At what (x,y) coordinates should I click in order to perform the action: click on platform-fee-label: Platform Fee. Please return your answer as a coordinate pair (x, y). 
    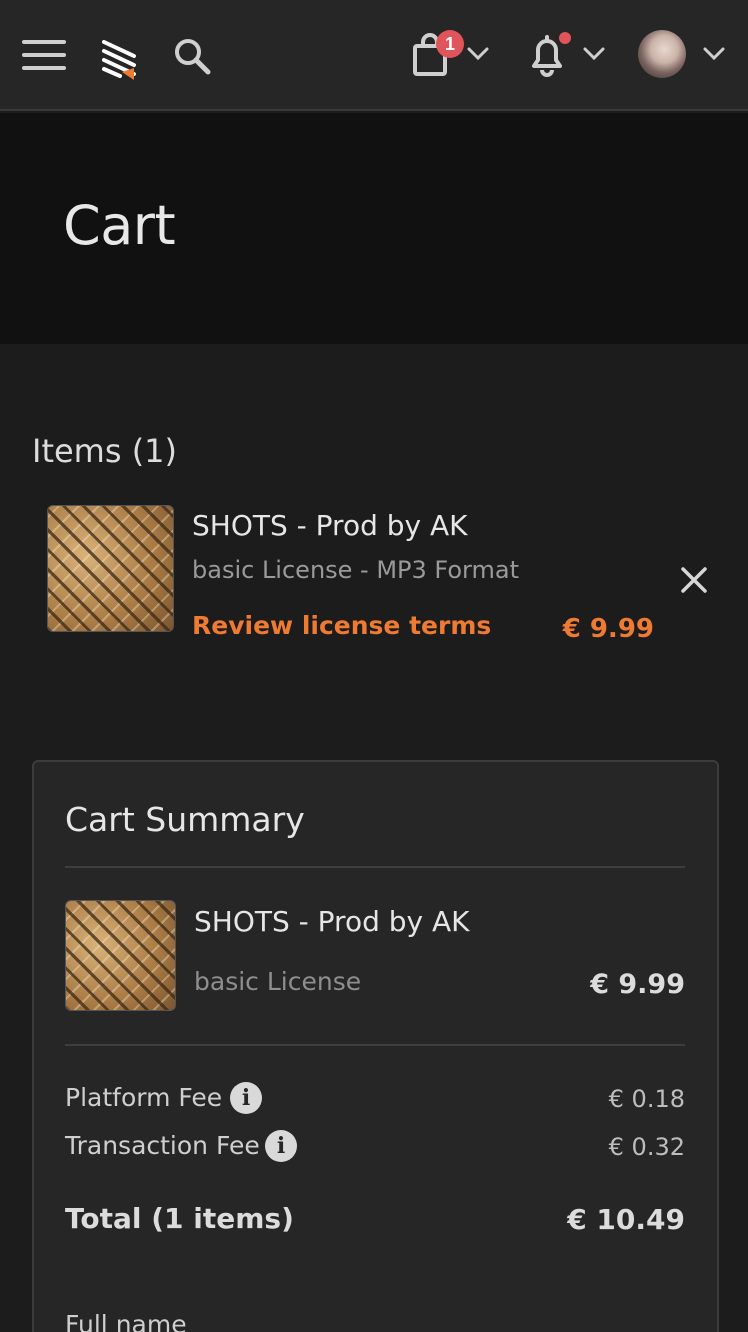
    Looking at the image, I should click on (144, 1097).